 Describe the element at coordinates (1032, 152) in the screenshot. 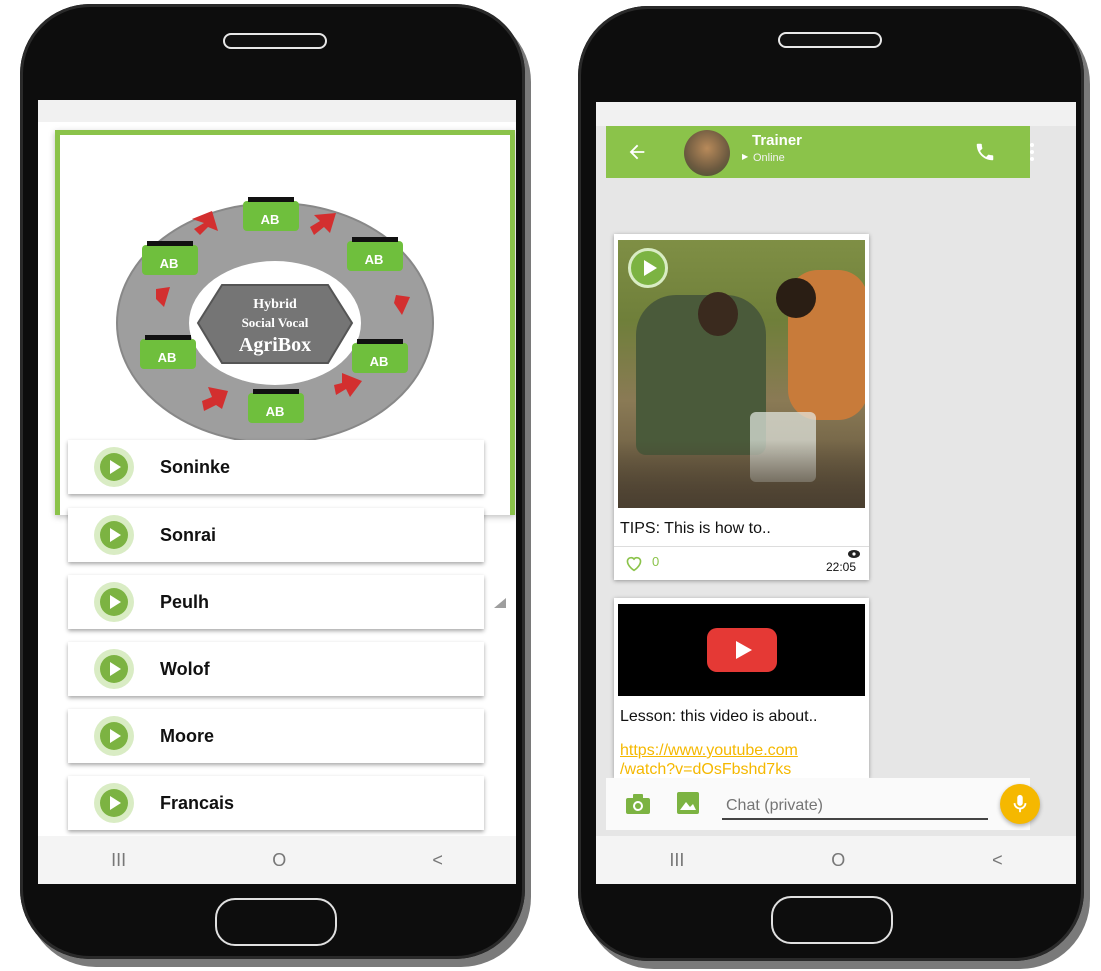

I see `more-vert-icon` at that location.